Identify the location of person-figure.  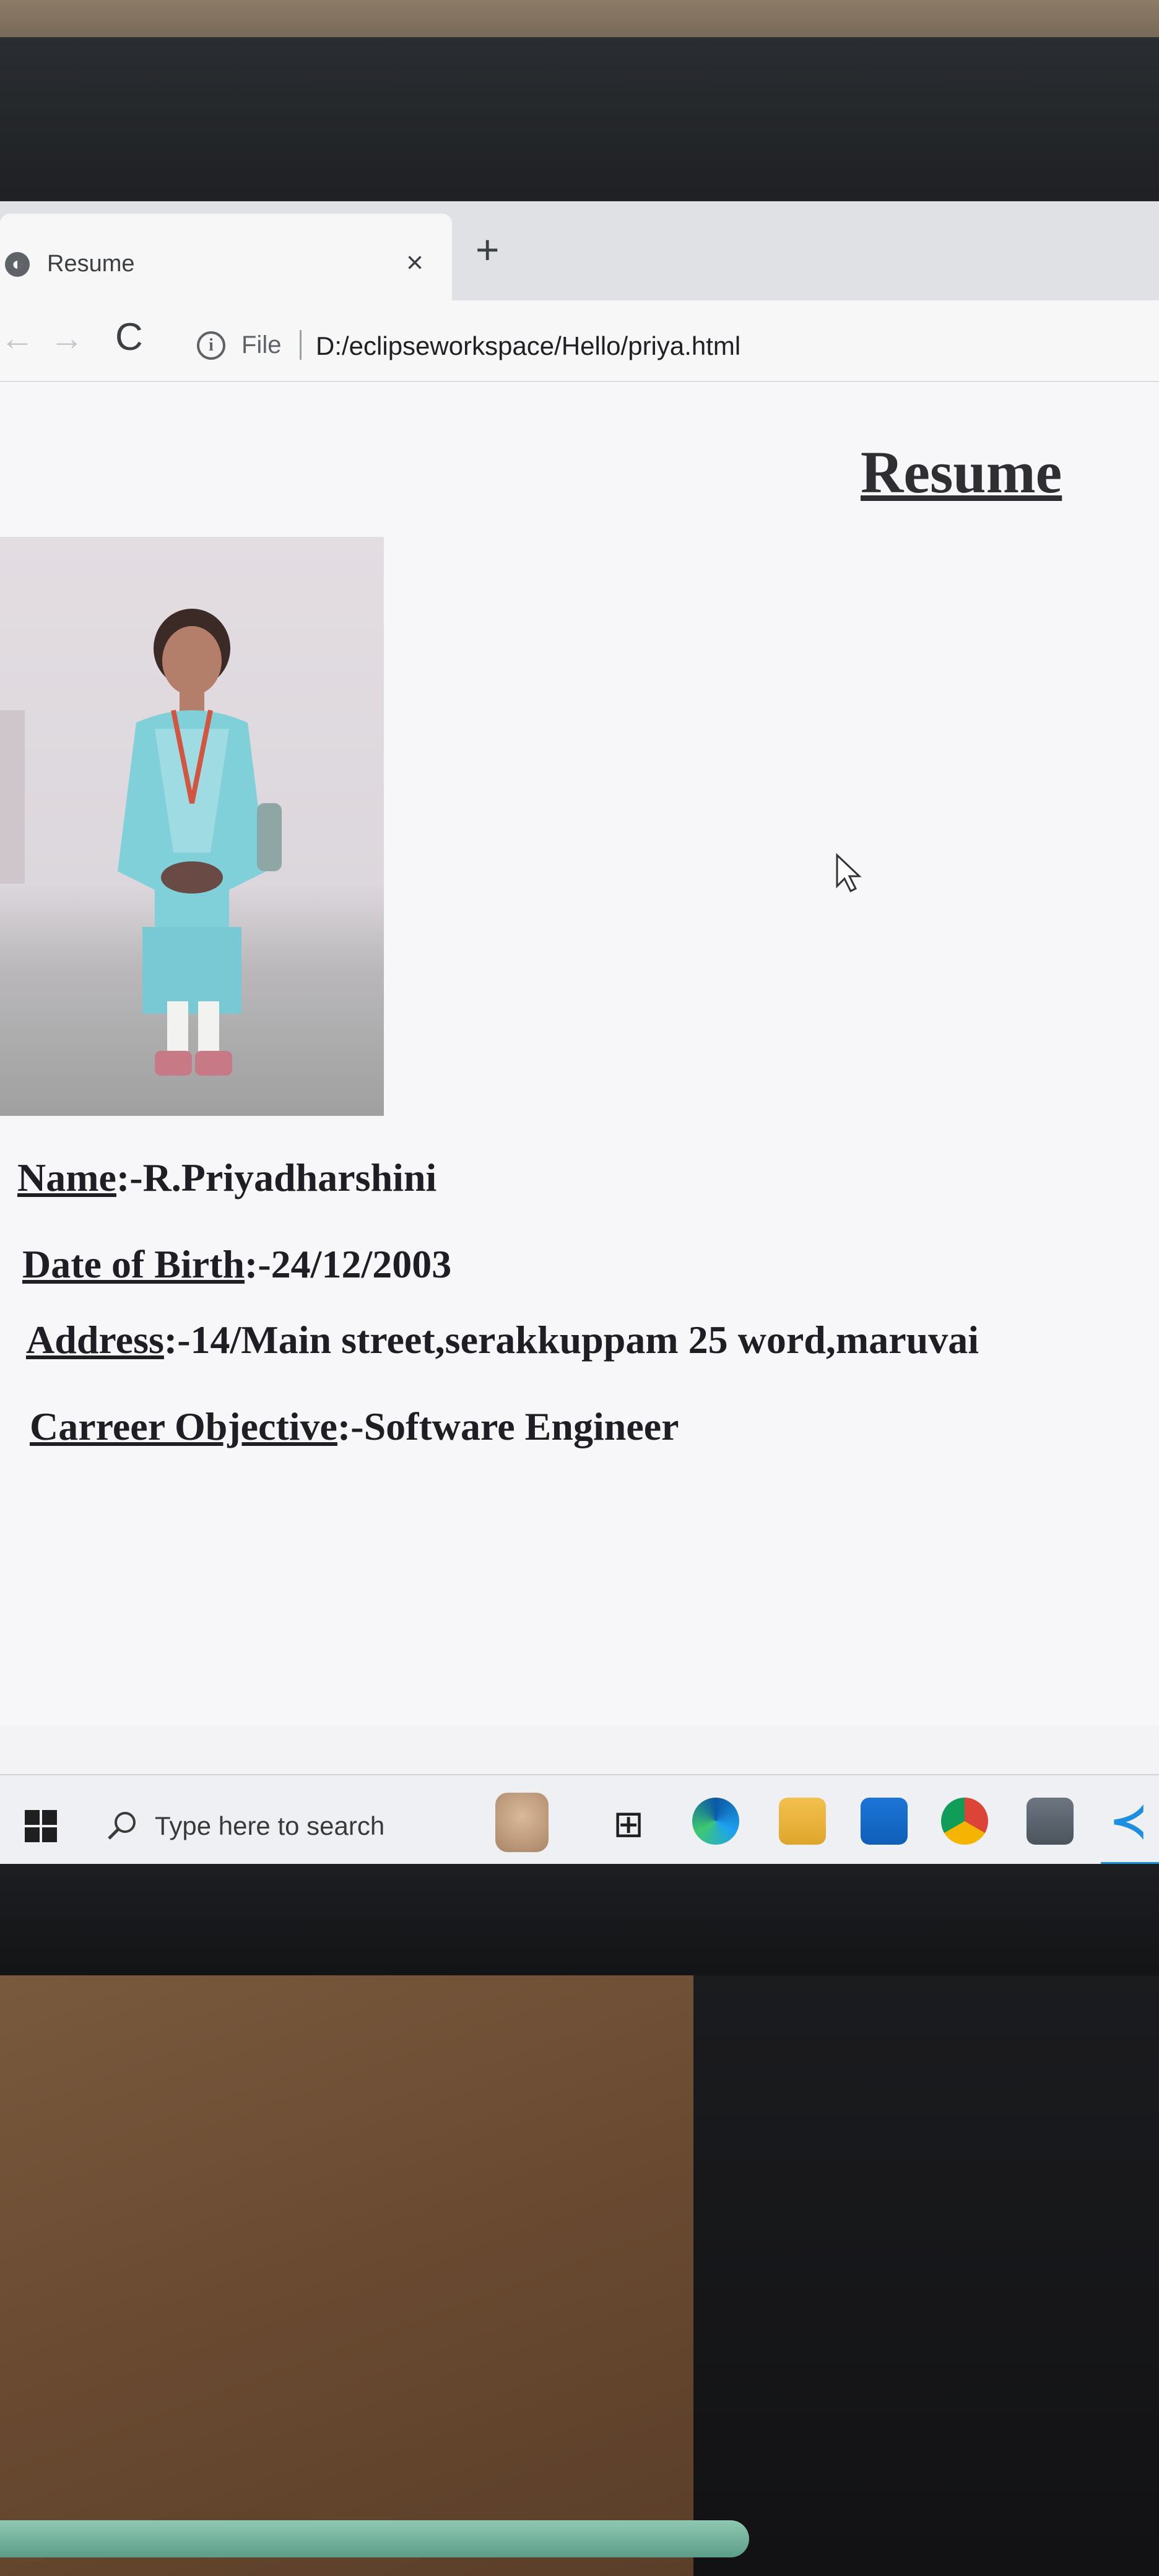
(200, 842).